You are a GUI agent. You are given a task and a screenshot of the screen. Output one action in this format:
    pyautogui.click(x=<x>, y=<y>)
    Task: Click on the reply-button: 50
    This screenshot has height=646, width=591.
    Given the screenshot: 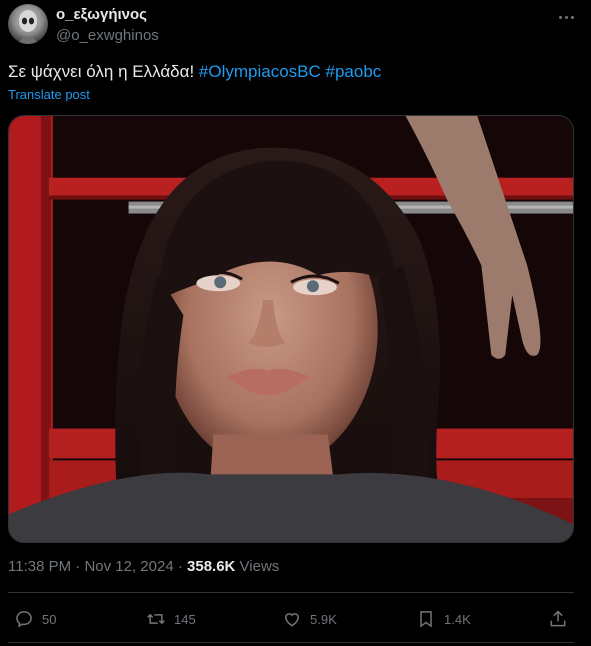 What is the action you would take?
    pyautogui.click(x=35, y=619)
    